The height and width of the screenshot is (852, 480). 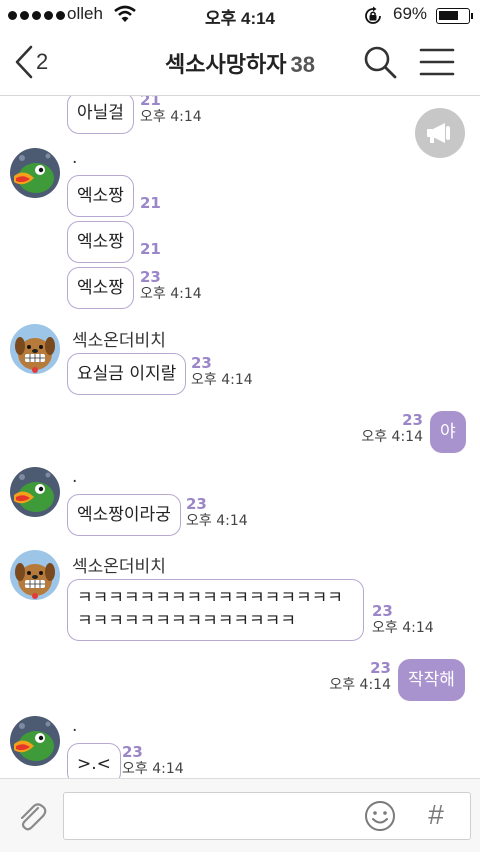 What do you see at coordinates (410, 13) in the screenshot?
I see `battery-percent: 69%` at bounding box center [410, 13].